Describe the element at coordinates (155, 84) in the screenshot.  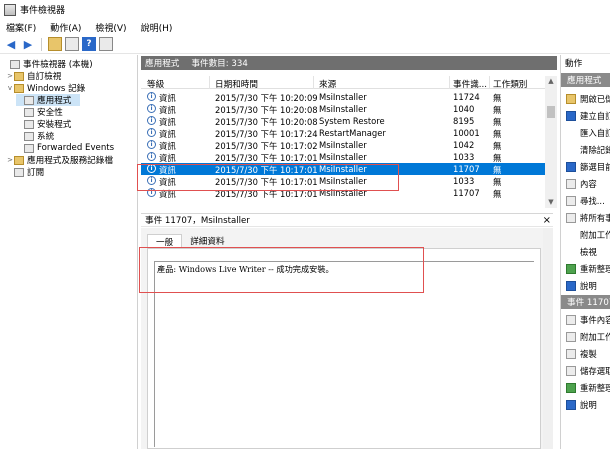
I see `column-level: 等級` at that location.